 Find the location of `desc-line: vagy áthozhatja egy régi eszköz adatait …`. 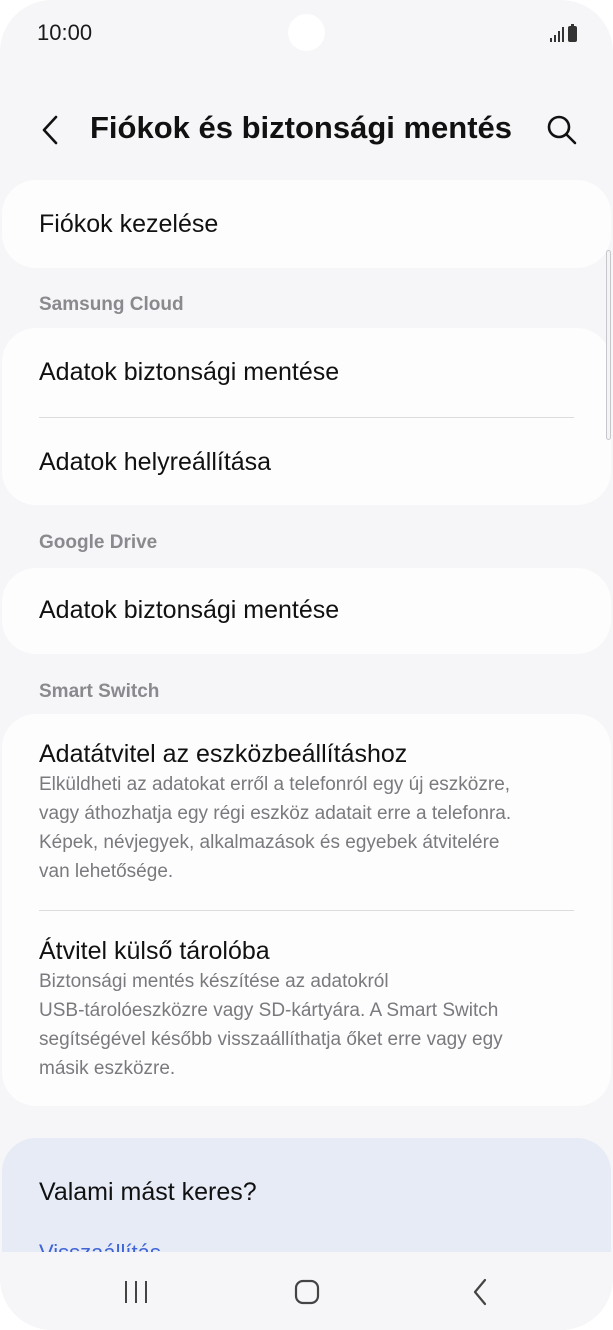

desc-line: vagy áthozhatja egy régi eszköz adatait … is located at coordinates (275, 813).